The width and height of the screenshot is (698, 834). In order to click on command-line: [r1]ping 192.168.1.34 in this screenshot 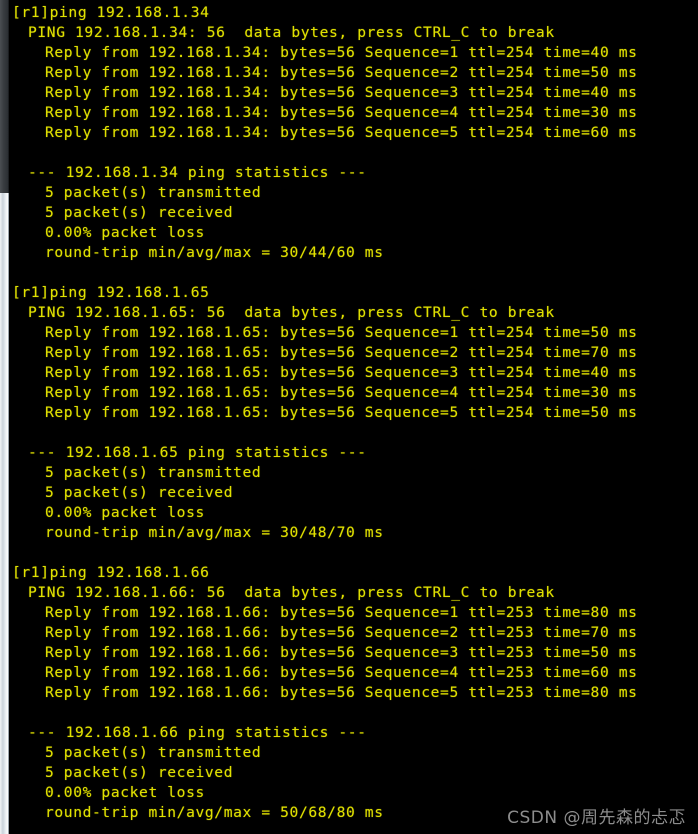, I will do `click(111, 12)`.